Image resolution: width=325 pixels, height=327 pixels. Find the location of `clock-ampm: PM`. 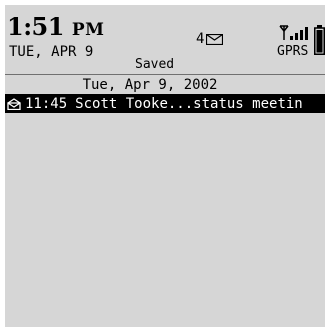

clock-ampm: PM is located at coordinates (88, 30).